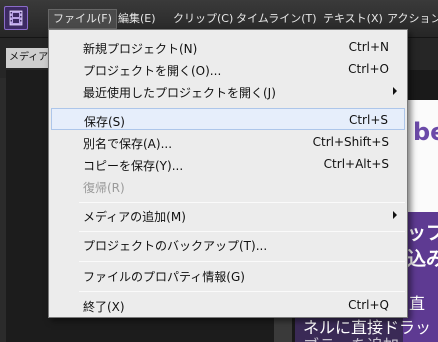  Describe the element at coordinates (228, 305) in the screenshot. I see `menu-item-exit: 終了(X) Ctrl+Q` at that location.